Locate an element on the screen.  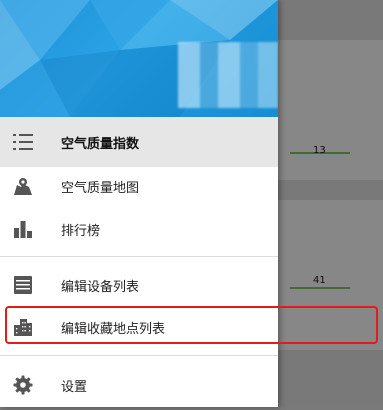
menu-item-settings: 设置 is located at coordinates (139, 385).